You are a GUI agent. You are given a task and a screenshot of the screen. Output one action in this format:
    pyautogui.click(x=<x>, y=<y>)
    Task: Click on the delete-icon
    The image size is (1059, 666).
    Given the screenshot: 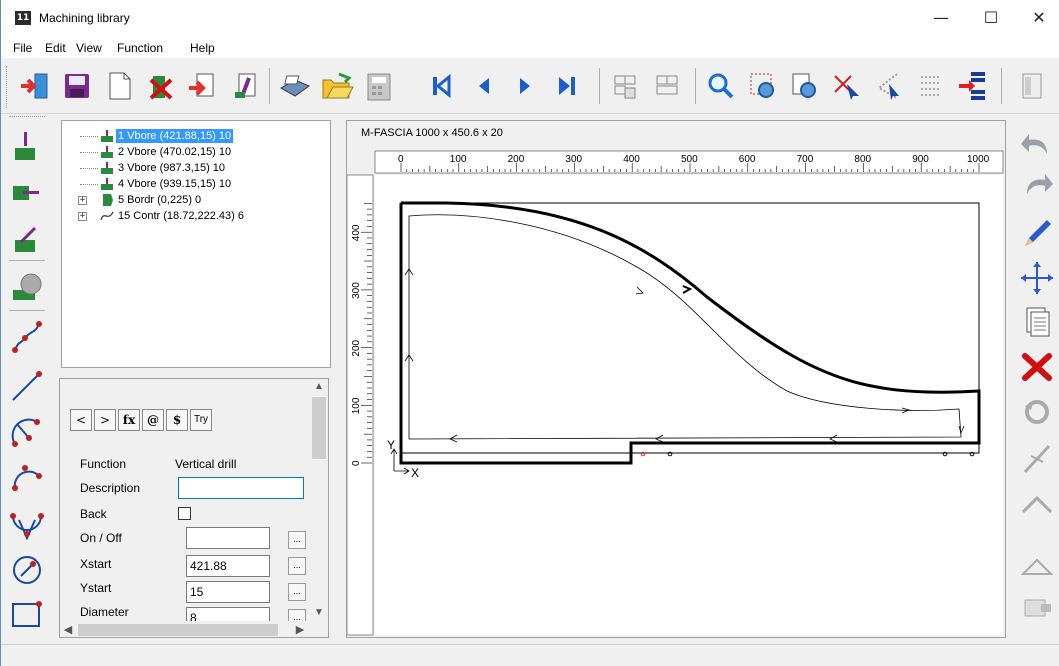 What is the action you would take?
    pyautogui.click(x=1037, y=366)
    